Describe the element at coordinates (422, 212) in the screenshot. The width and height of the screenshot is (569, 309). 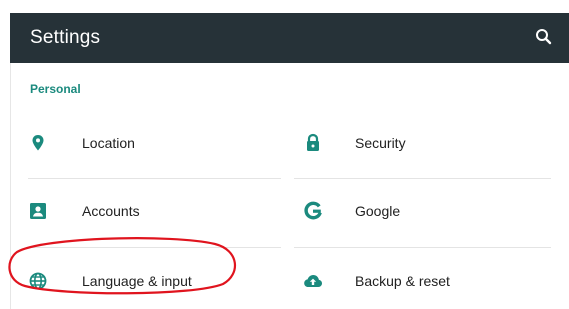
I see `settings-item-google: Google` at that location.